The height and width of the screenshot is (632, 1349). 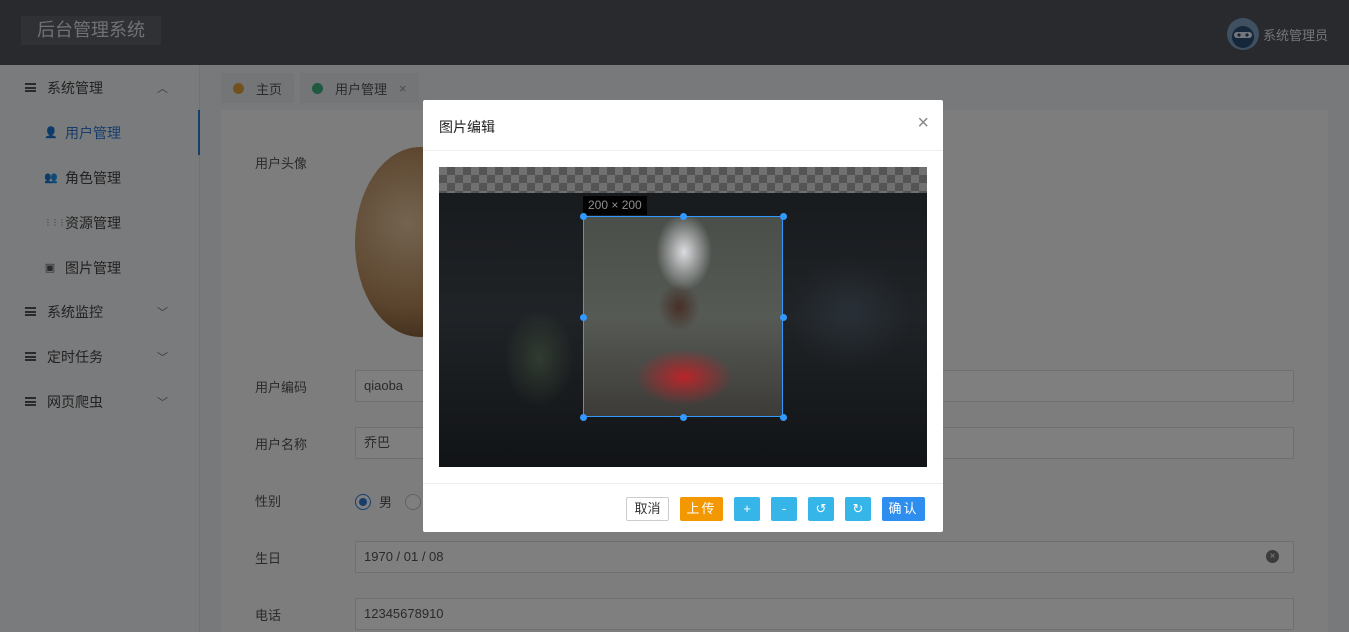 What do you see at coordinates (583, 216) in the screenshot?
I see `crop-handle-nw` at bounding box center [583, 216].